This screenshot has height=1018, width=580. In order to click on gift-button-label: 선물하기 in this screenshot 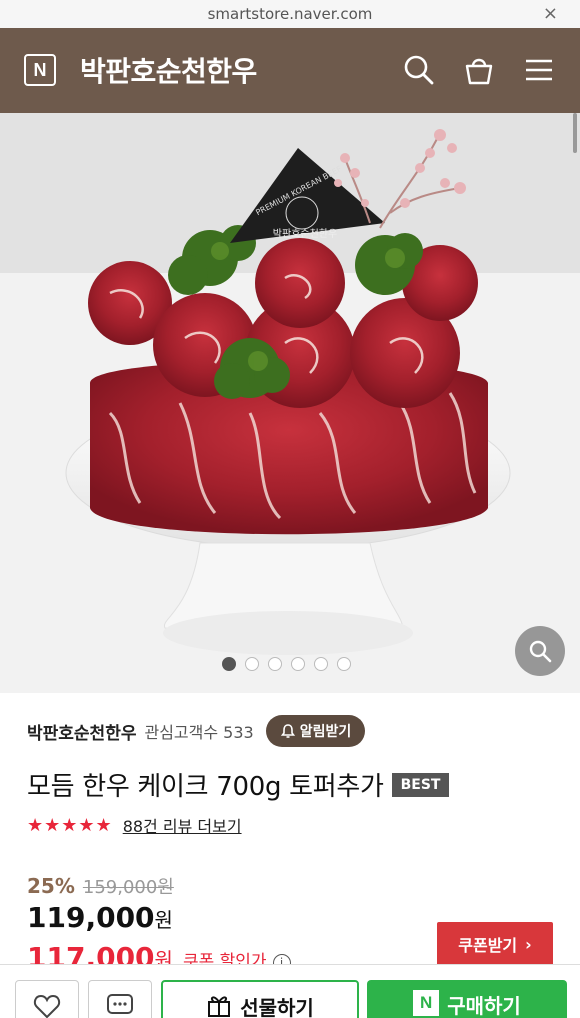, I will do `click(277, 1007)`.